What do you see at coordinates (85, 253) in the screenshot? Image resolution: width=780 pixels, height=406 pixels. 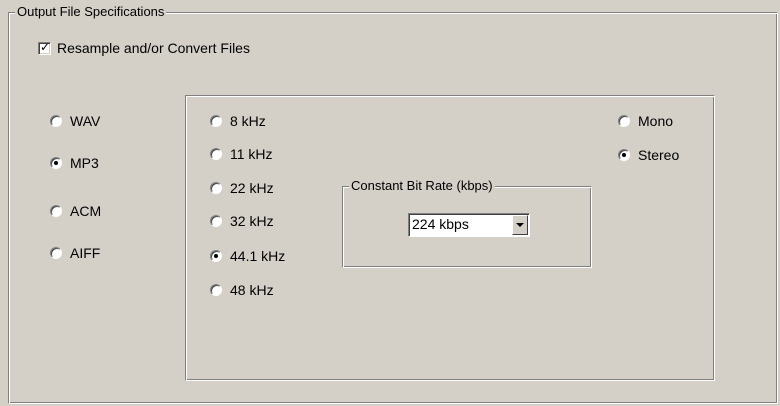 I see `format-label: AIFF` at bounding box center [85, 253].